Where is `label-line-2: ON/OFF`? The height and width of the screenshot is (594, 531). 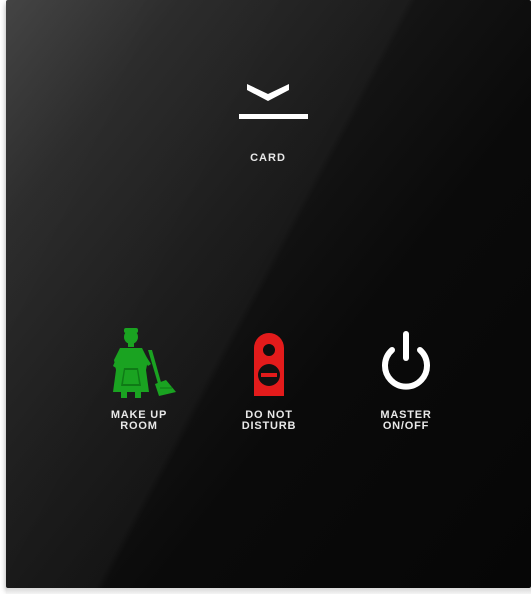 label-line-2: ON/OFF is located at coordinates (406, 426).